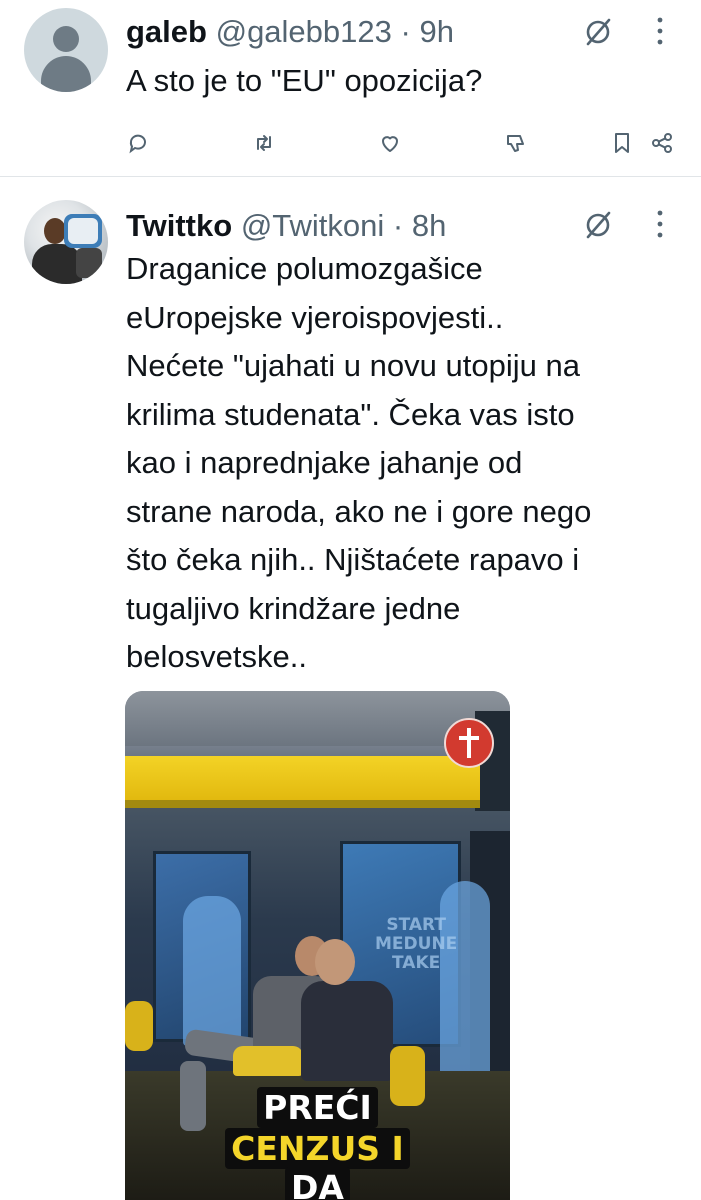 Image resolution: width=701 pixels, height=1200 pixels. I want to click on timestamp: · 8h, so click(419, 225).